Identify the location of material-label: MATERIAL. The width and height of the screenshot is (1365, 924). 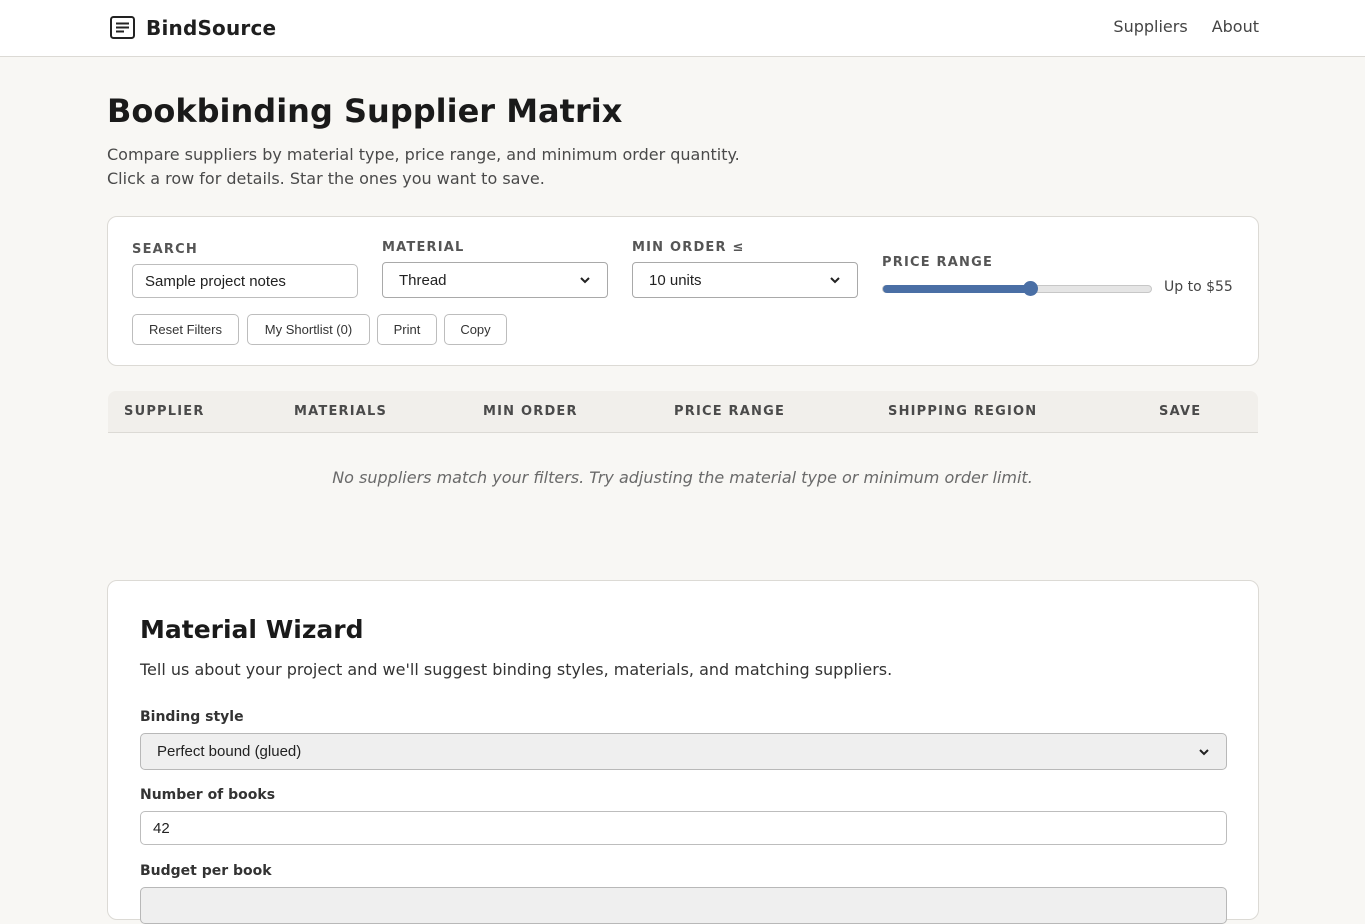
(423, 247).